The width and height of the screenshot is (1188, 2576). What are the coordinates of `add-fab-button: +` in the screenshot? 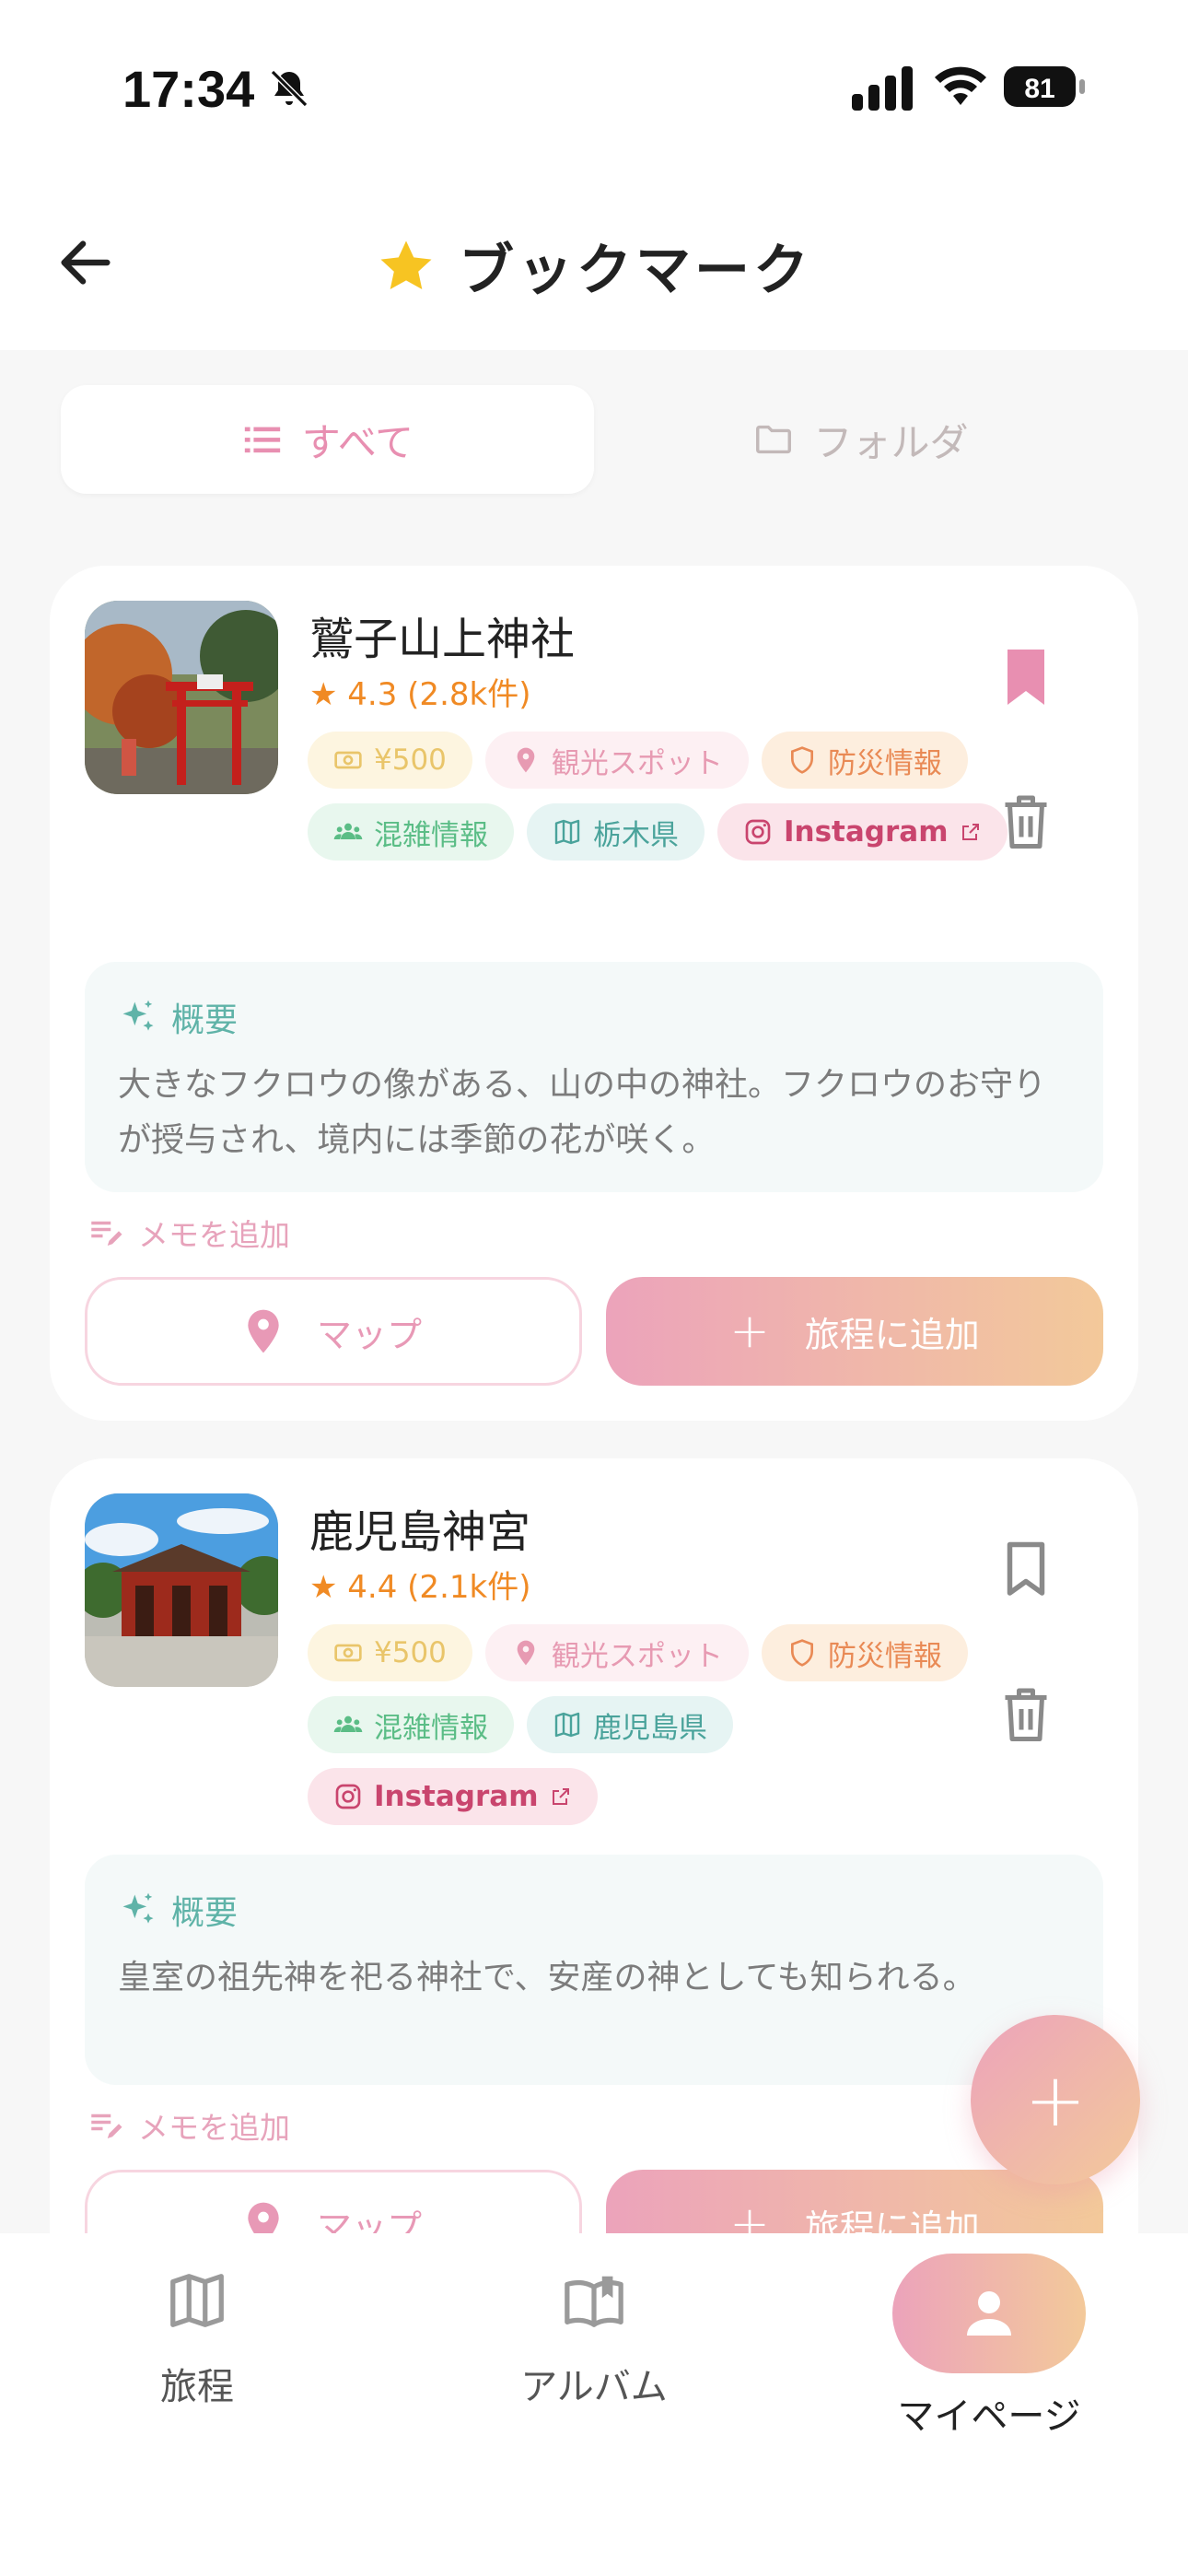 It's located at (1055, 2099).